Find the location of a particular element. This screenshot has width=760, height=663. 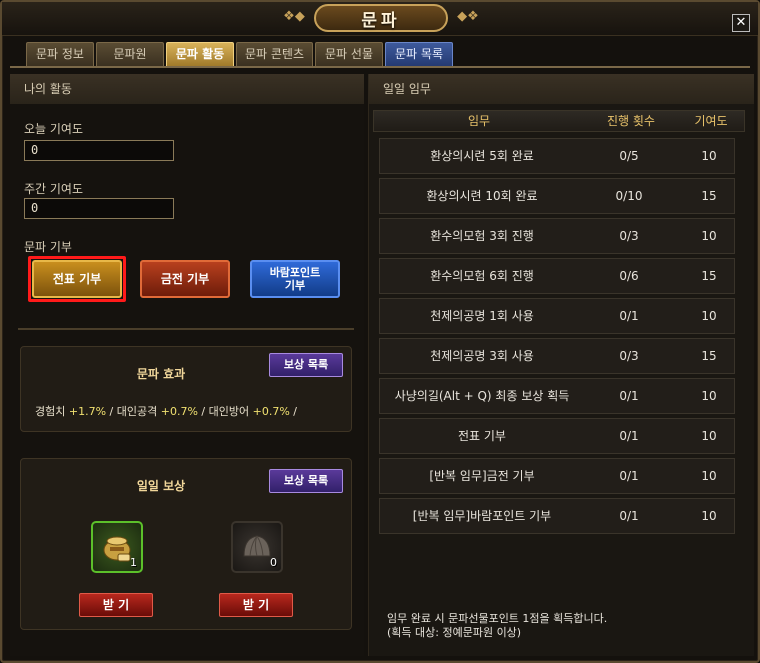

mission-name: 환상의시련 10회 완료 is located at coordinates (482, 196).